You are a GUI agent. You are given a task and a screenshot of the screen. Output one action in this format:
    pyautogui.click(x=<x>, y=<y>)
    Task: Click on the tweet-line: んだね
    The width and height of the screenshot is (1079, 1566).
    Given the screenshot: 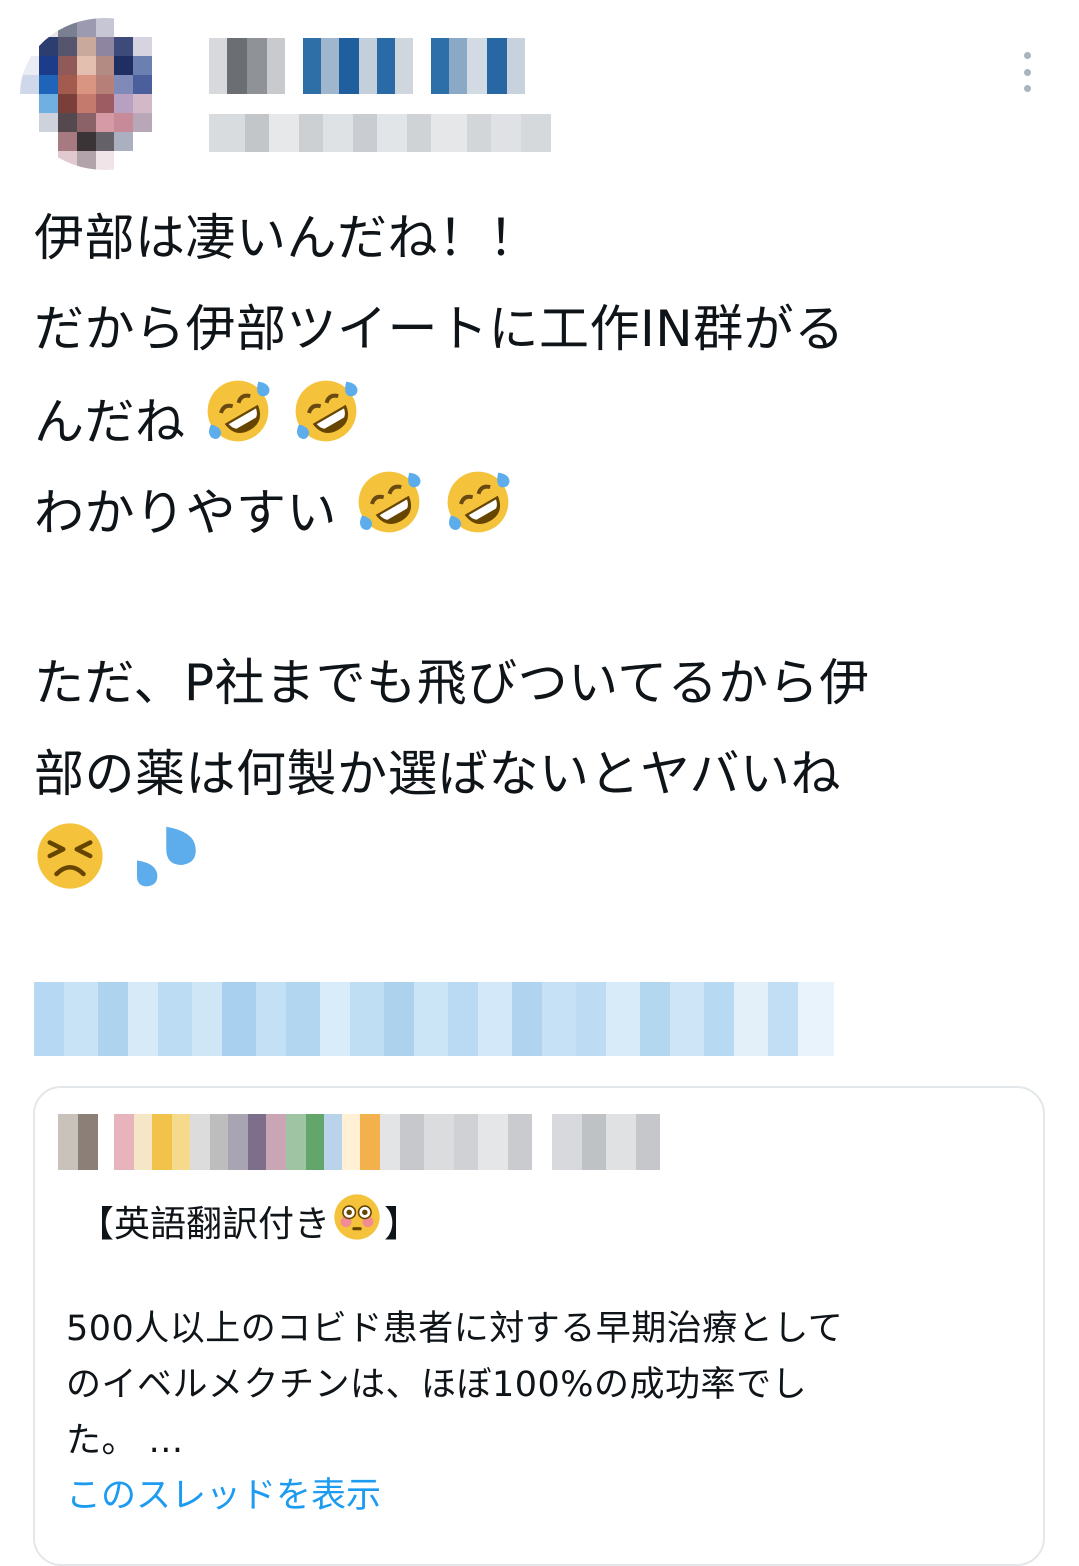 What is the action you would take?
    pyautogui.click(x=110, y=422)
    